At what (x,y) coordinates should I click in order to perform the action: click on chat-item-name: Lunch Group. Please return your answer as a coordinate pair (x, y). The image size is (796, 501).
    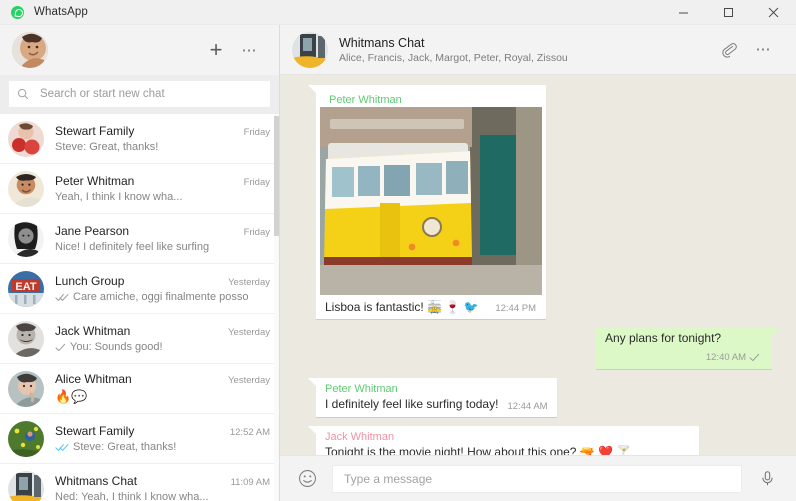
    Looking at the image, I should click on (90, 281).